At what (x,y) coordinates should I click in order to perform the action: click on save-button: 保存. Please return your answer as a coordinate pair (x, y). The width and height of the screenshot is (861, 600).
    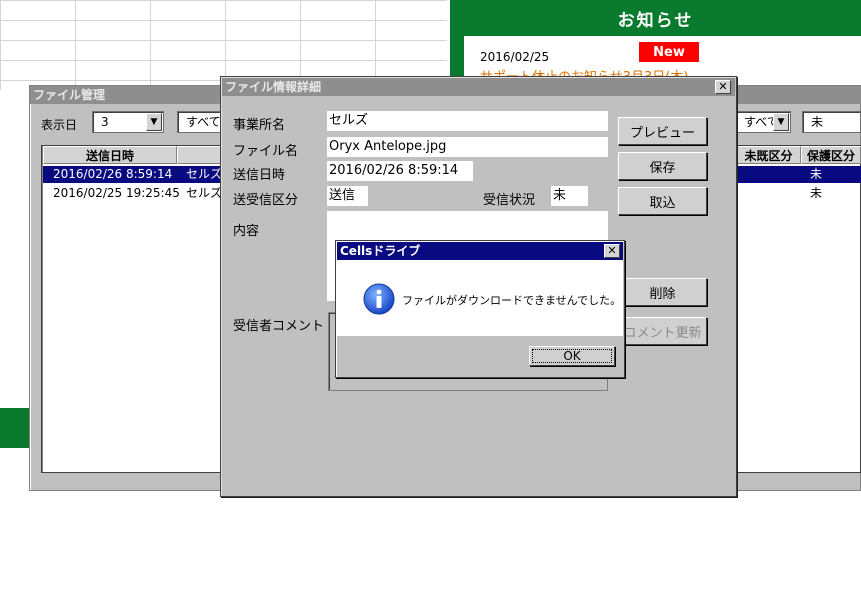
    Looking at the image, I should click on (662, 166).